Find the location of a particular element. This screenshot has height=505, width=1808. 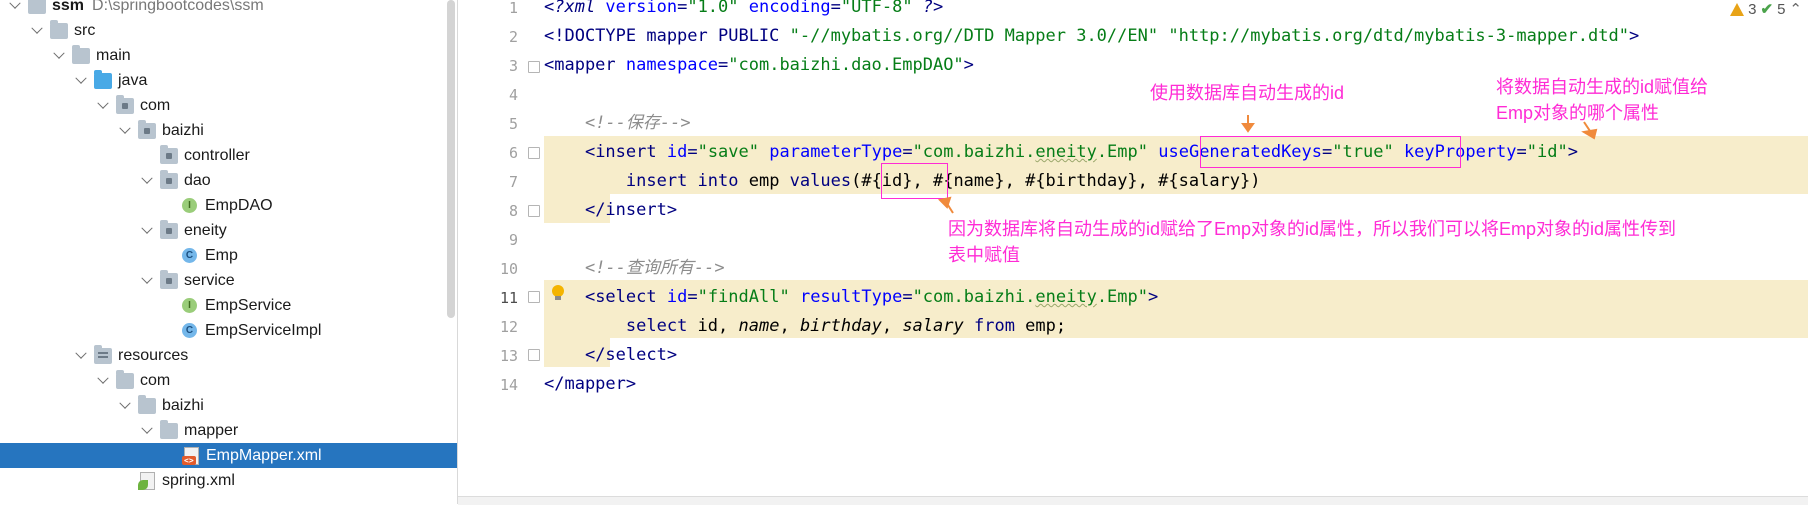

tree-item-label: src is located at coordinates (85, 30).